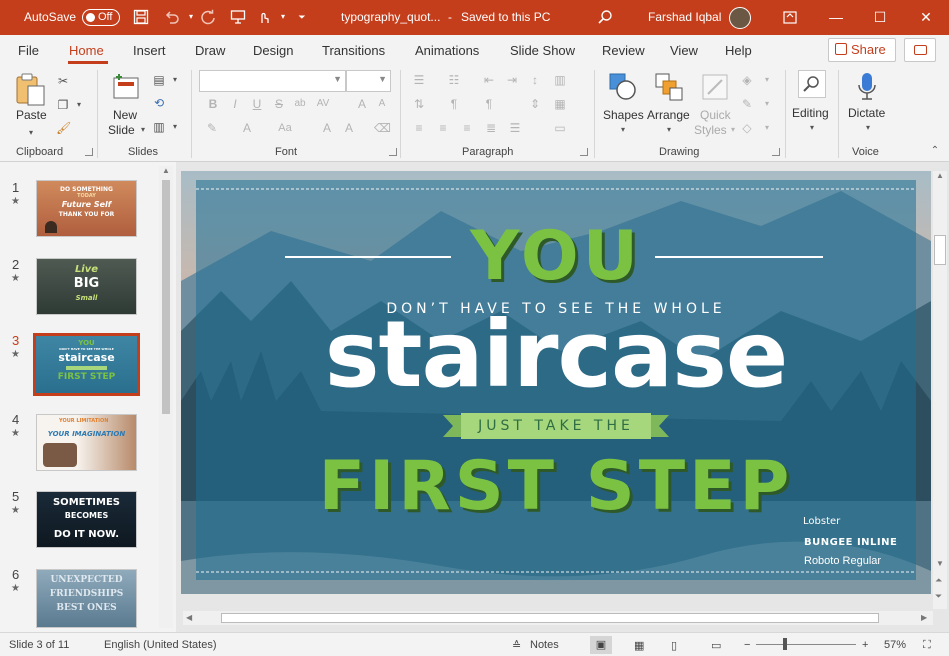 This screenshot has height=656, width=949. What do you see at coordinates (28, 50) in the screenshot?
I see `tab-file: File` at bounding box center [28, 50].